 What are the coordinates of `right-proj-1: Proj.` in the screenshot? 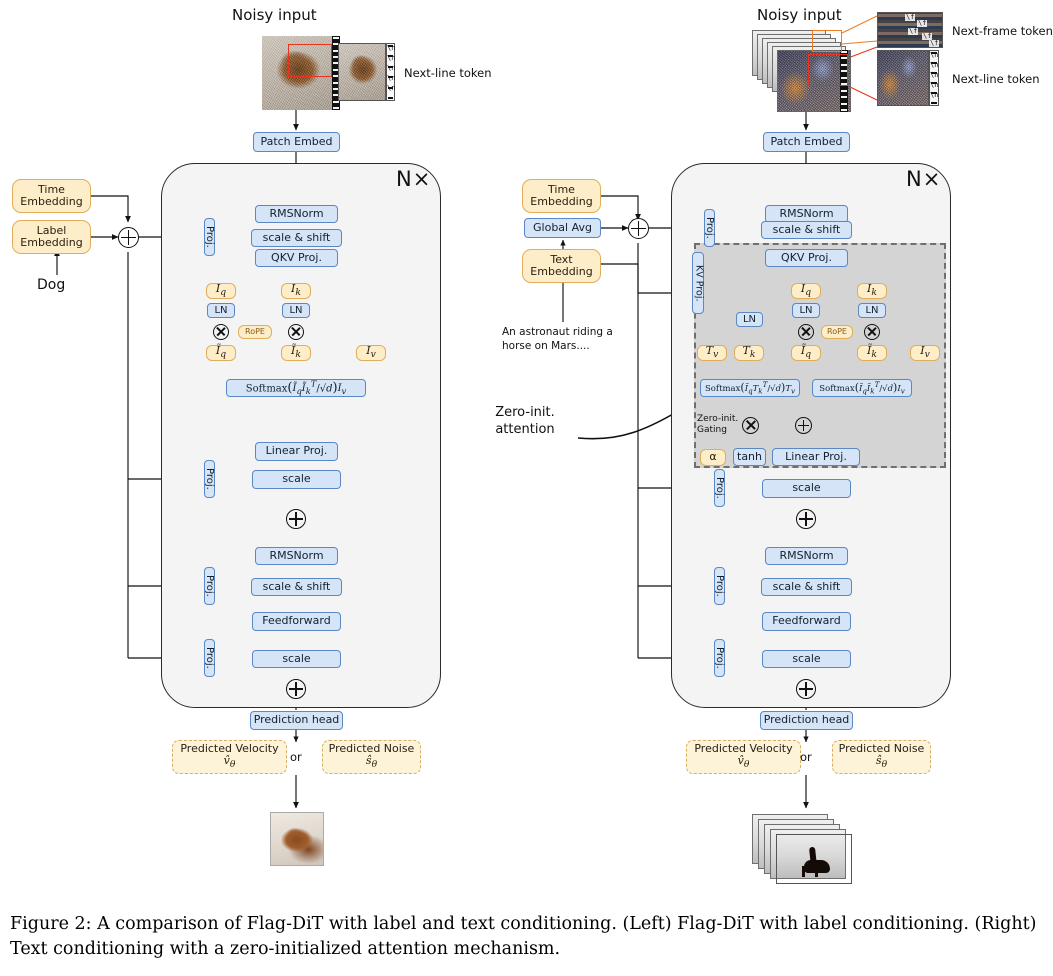 It's located at (709, 228).